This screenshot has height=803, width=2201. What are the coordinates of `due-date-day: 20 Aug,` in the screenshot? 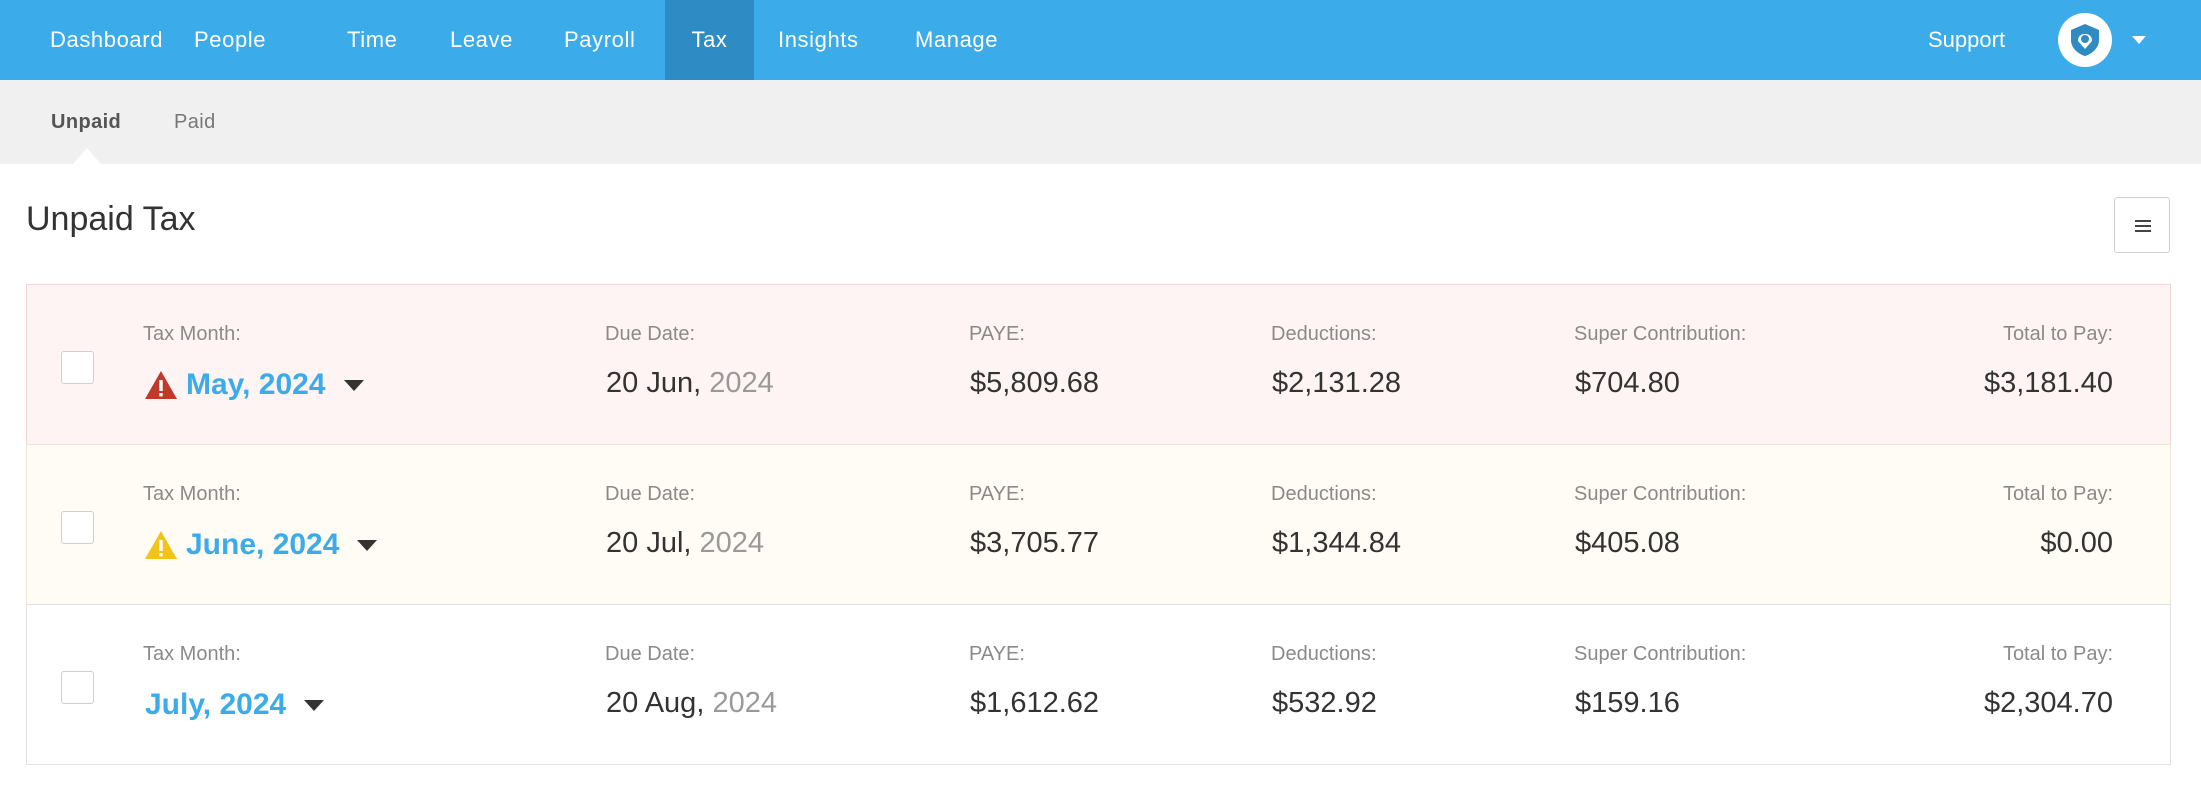 It's located at (655, 703).